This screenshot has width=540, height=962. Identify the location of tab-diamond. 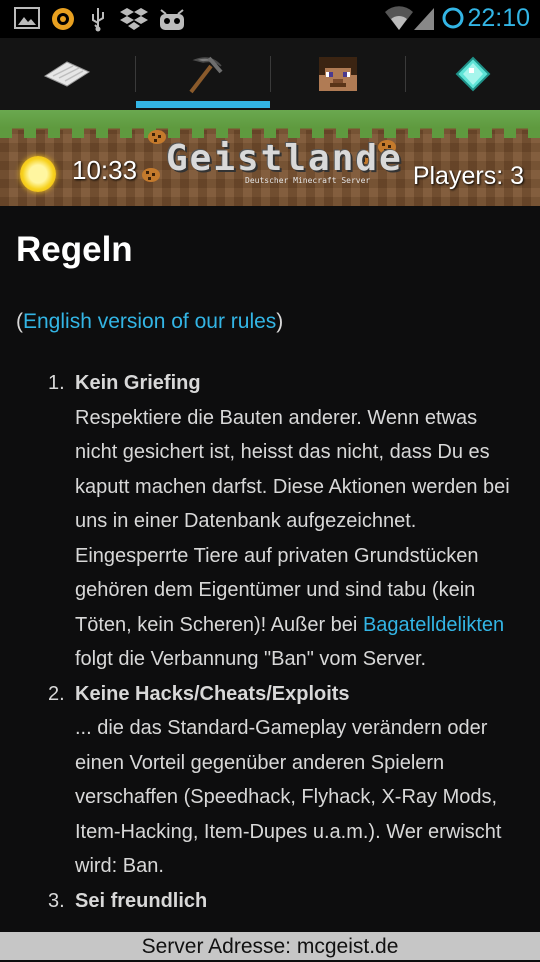
(473, 74).